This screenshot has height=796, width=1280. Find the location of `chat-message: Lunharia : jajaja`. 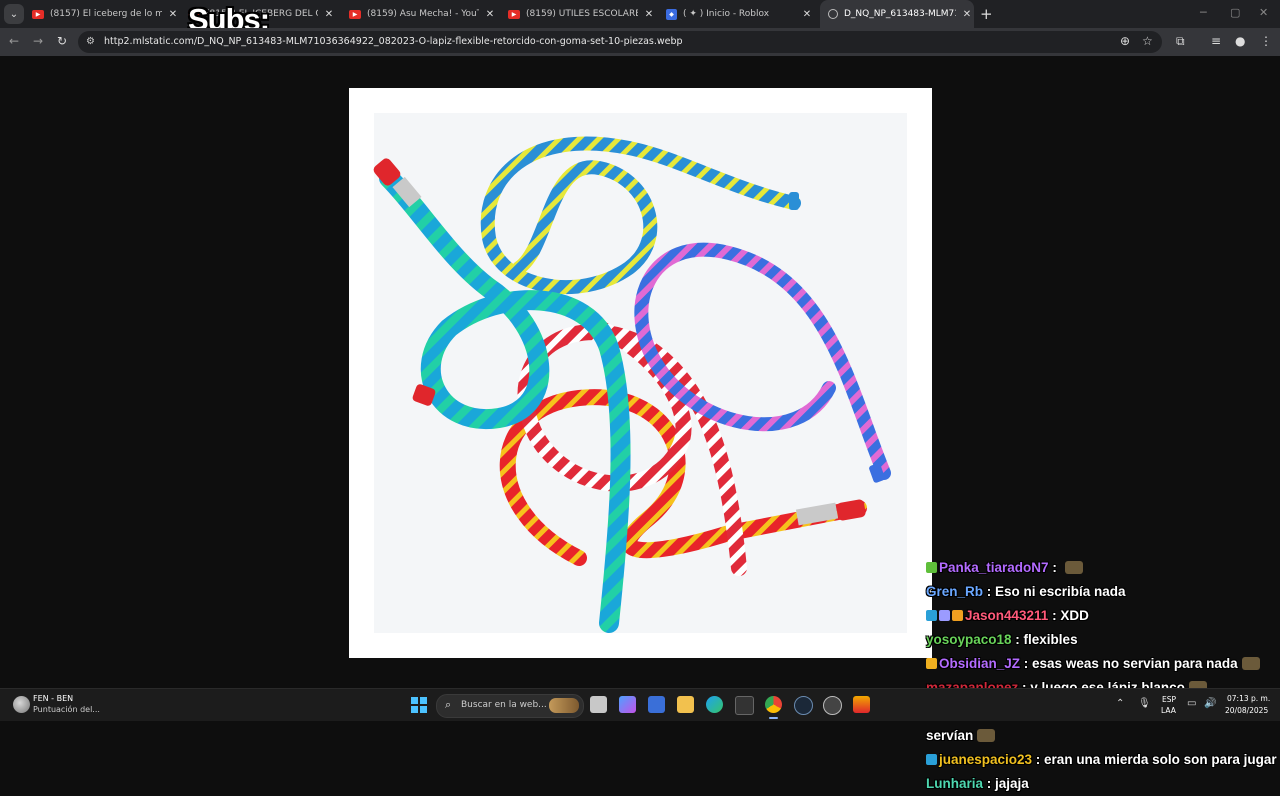

chat-message: Lunharia : jajaja is located at coordinates (1103, 784).